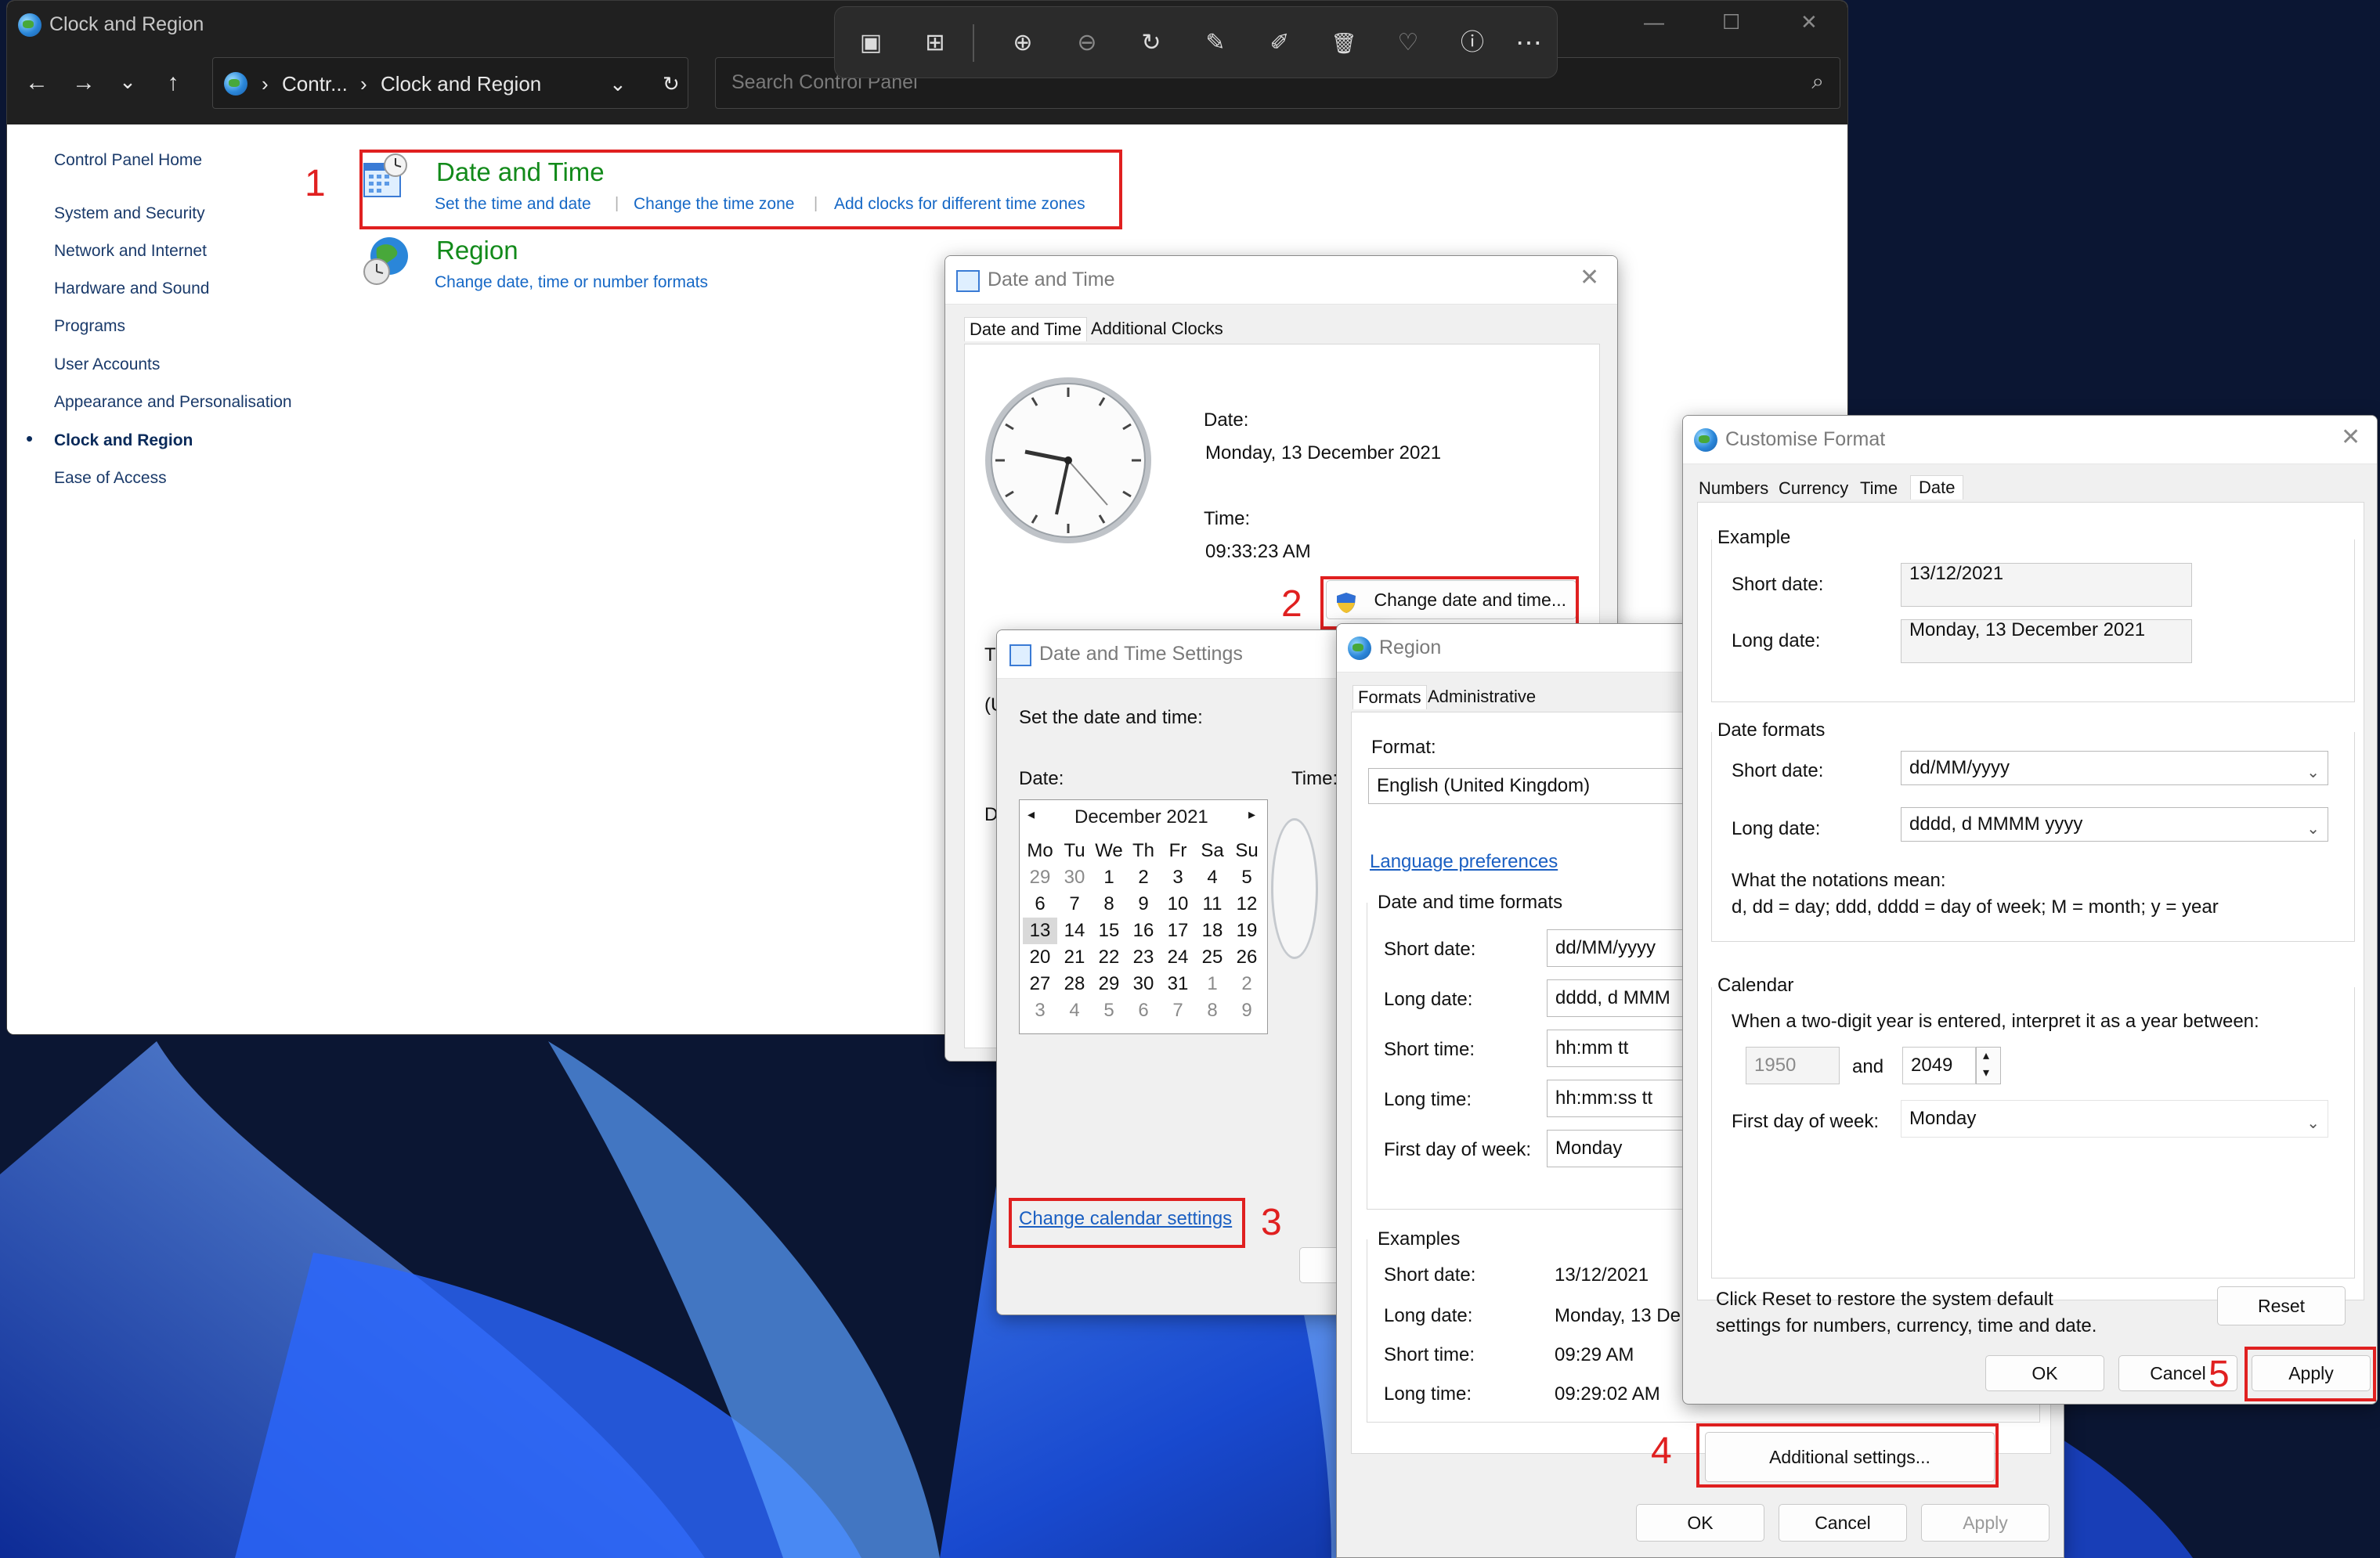 The height and width of the screenshot is (1558, 2380). Describe the element at coordinates (2281, 1305) in the screenshot. I see `reset-button: Reset` at that location.